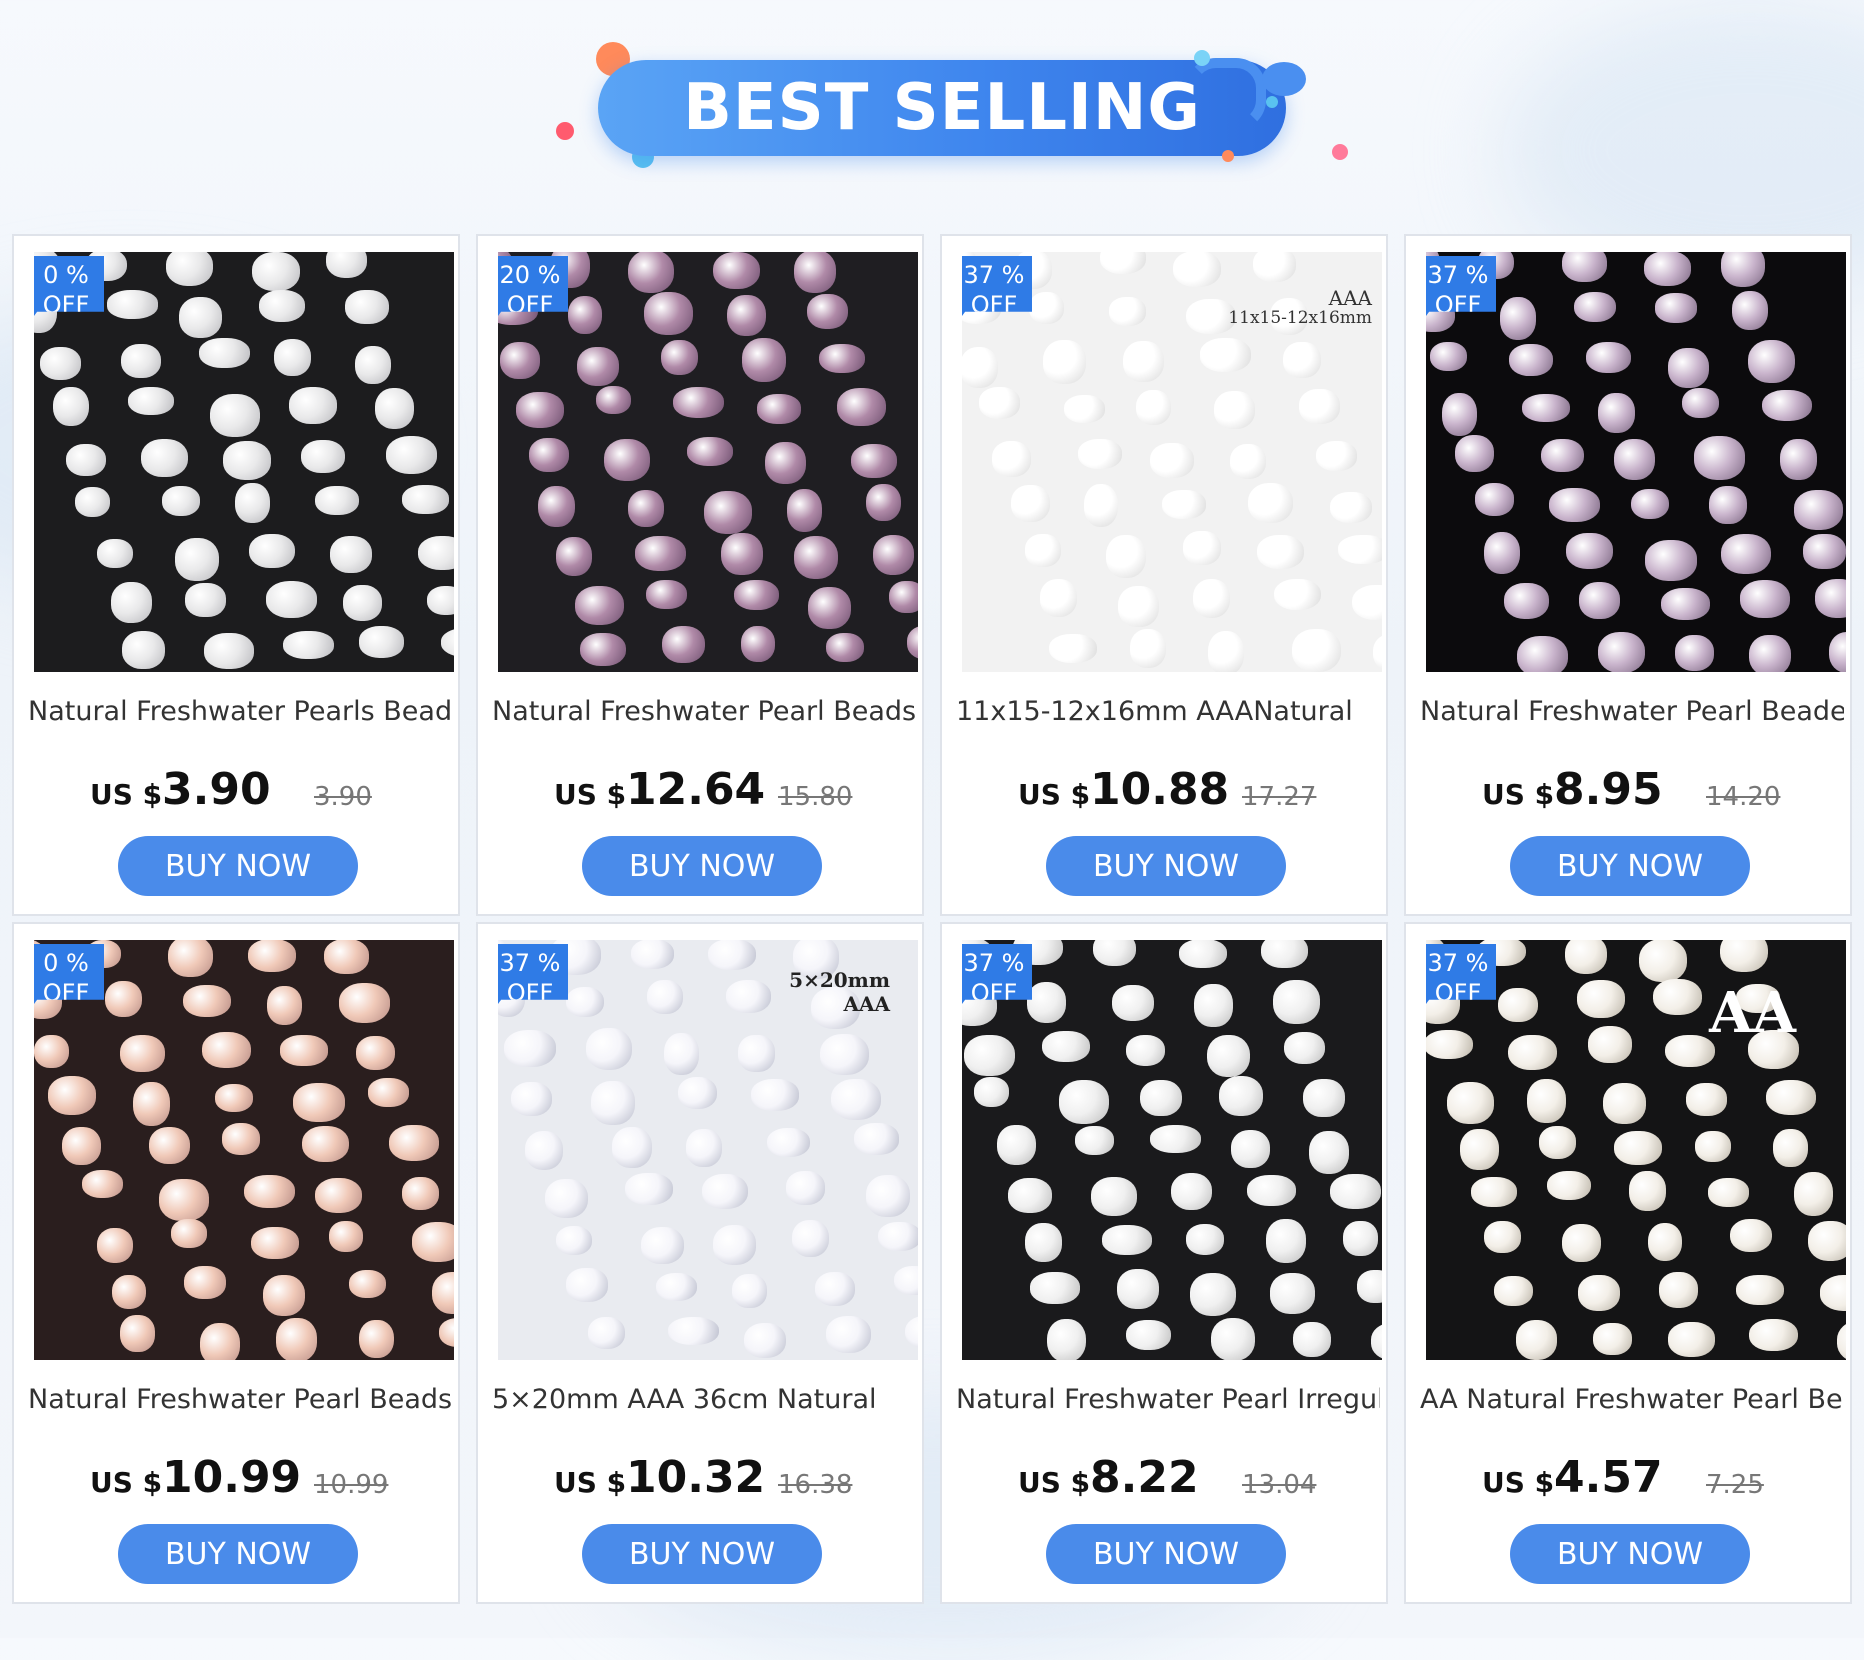 This screenshot has height=1660, width=1864. What do you see at coordinates (1168, 714) in the screenshot?
I see `product-title: 11x15-12x16mm AAANatural` at bounding box center [1168, 714].